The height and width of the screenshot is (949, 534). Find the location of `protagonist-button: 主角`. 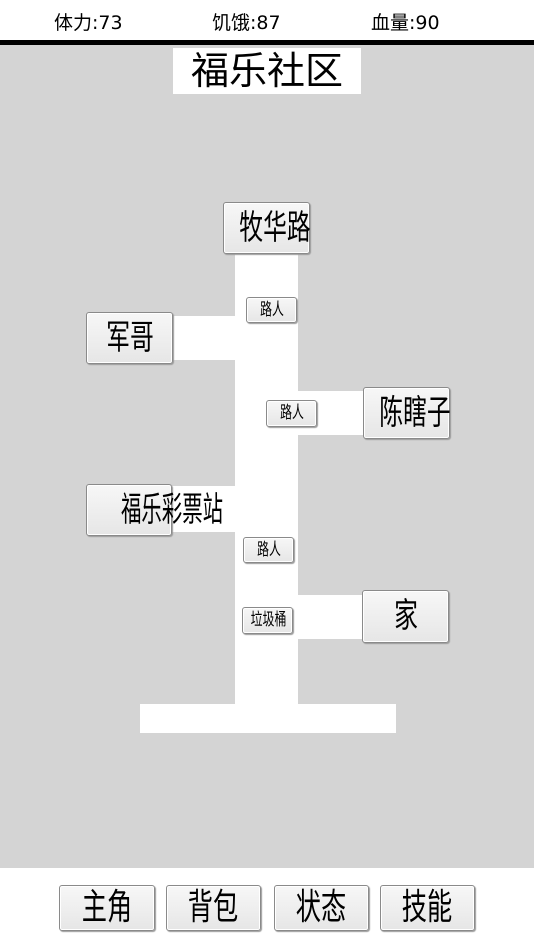

protagonist-button: 主角 is located at coordinates (107, 908).